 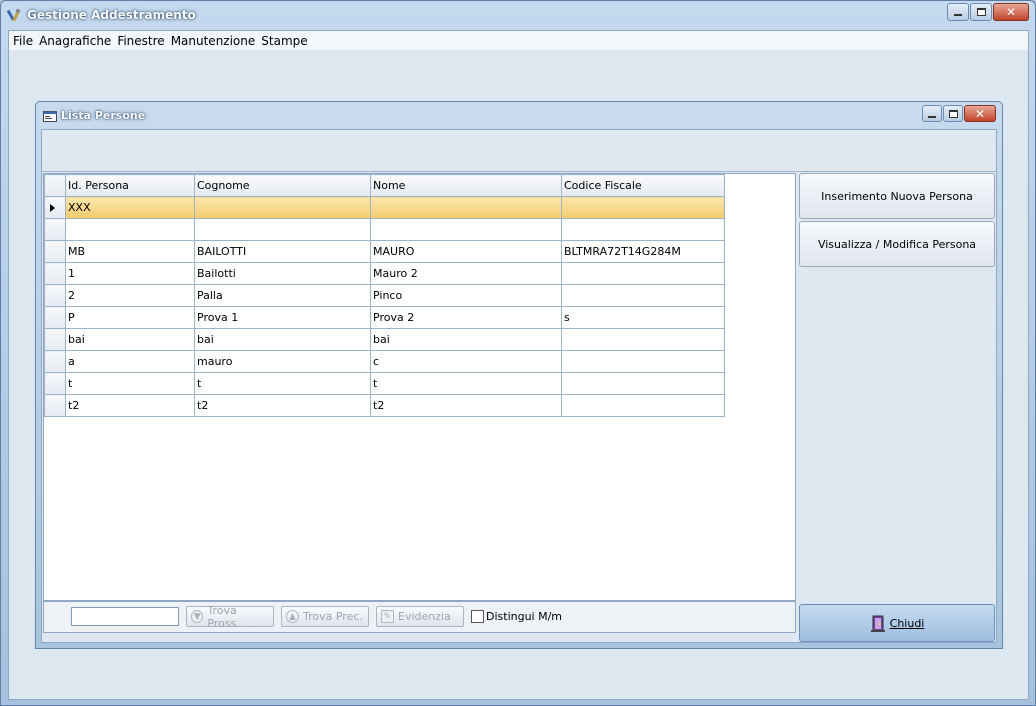 I want to click on new-person-button: Inserimento Nuova Persona, so click(x=897, y=196).